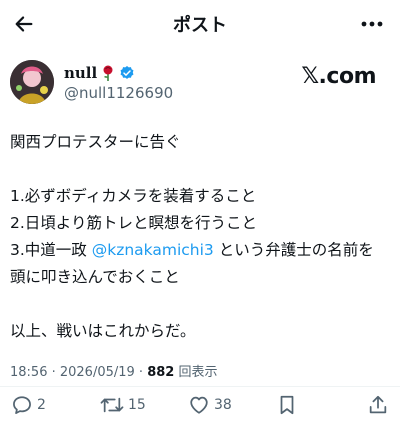 This screenshot has width=400, height=429. Describe the element at coordinates (99, 73) in the screenshot. I see `name-row: null` at that location.